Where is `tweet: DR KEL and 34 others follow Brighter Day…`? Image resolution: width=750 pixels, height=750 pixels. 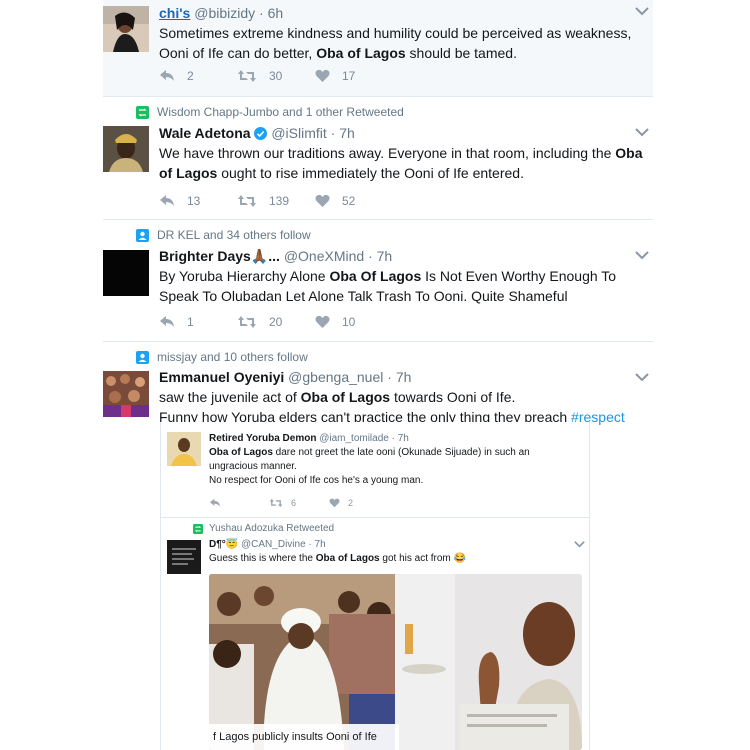 tweet: DR KEL and 34 others follow Brighter Day… is located at coordinates (378, 281).